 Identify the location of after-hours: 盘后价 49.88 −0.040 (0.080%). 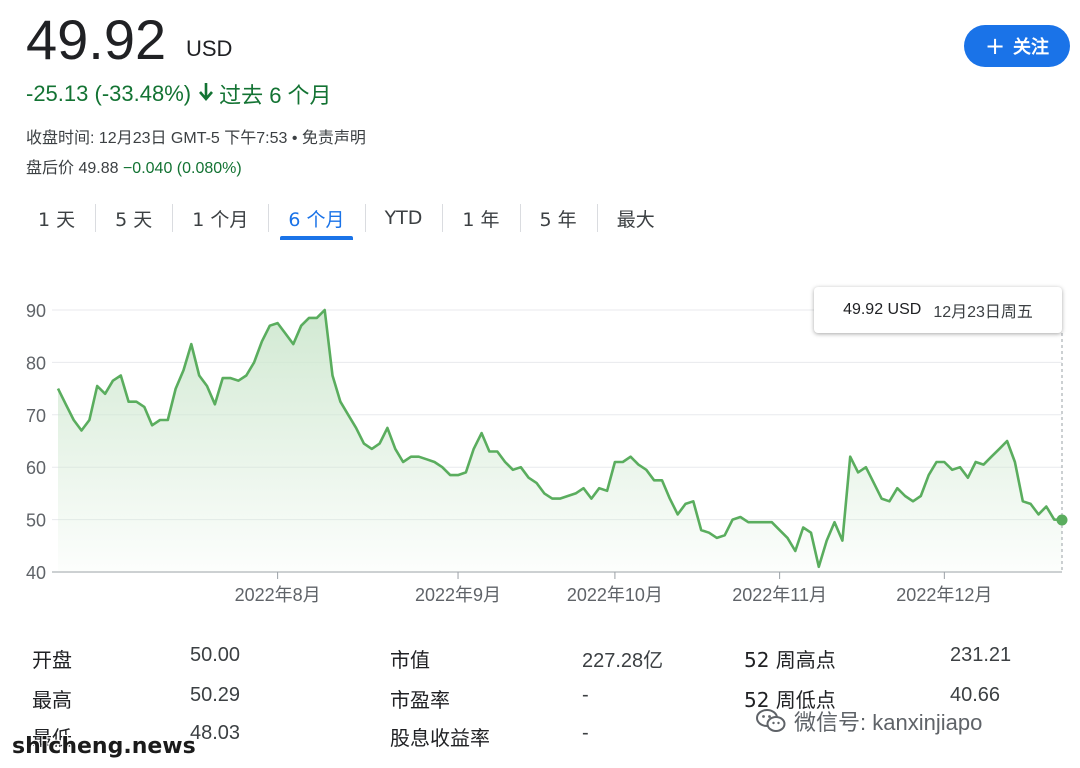
(134, 166).